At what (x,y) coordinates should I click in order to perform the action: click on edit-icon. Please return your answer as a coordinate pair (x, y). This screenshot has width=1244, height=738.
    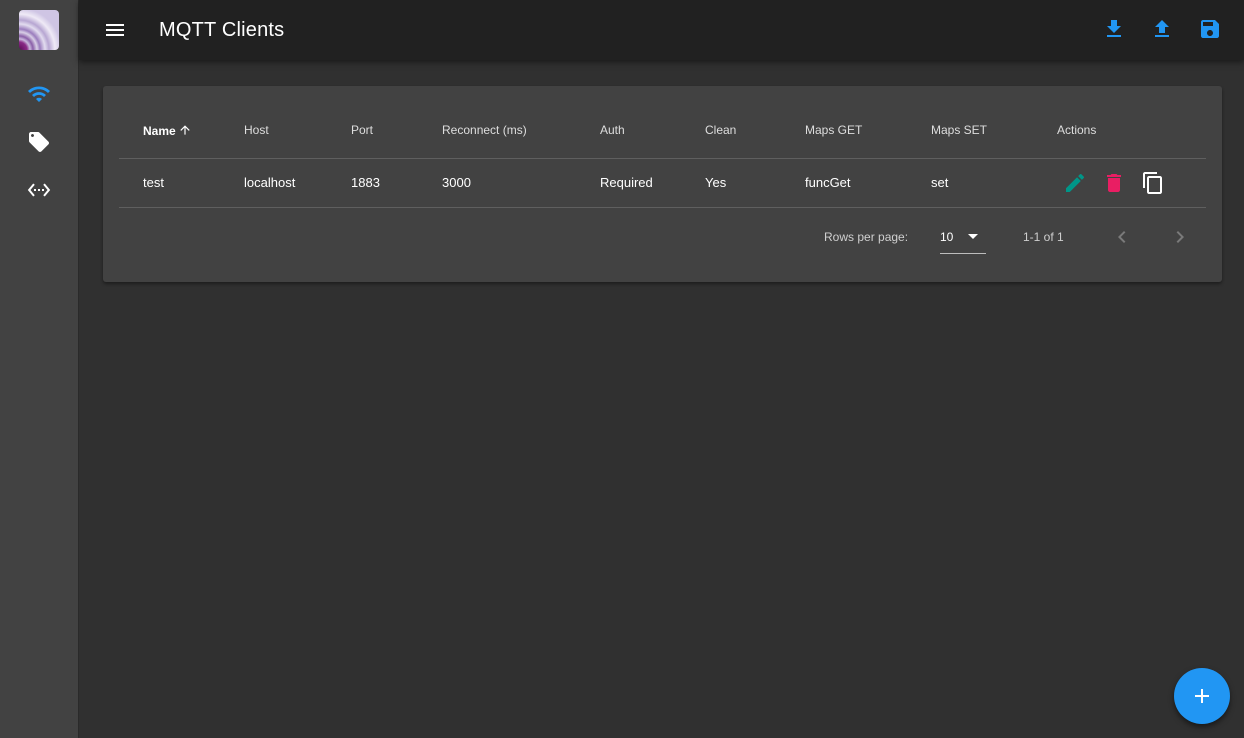
    Looking at the image, I should click on (1075, 182).